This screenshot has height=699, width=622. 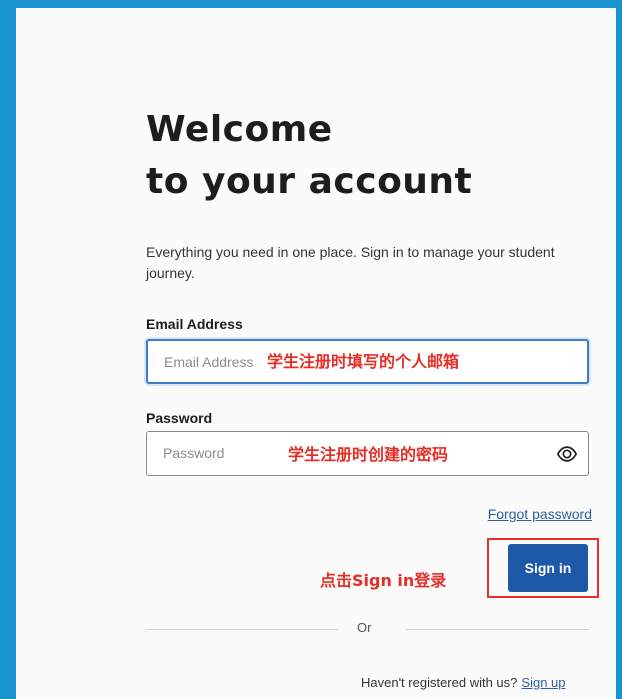 I want to click on divider-left, so click(x=242, y=629).